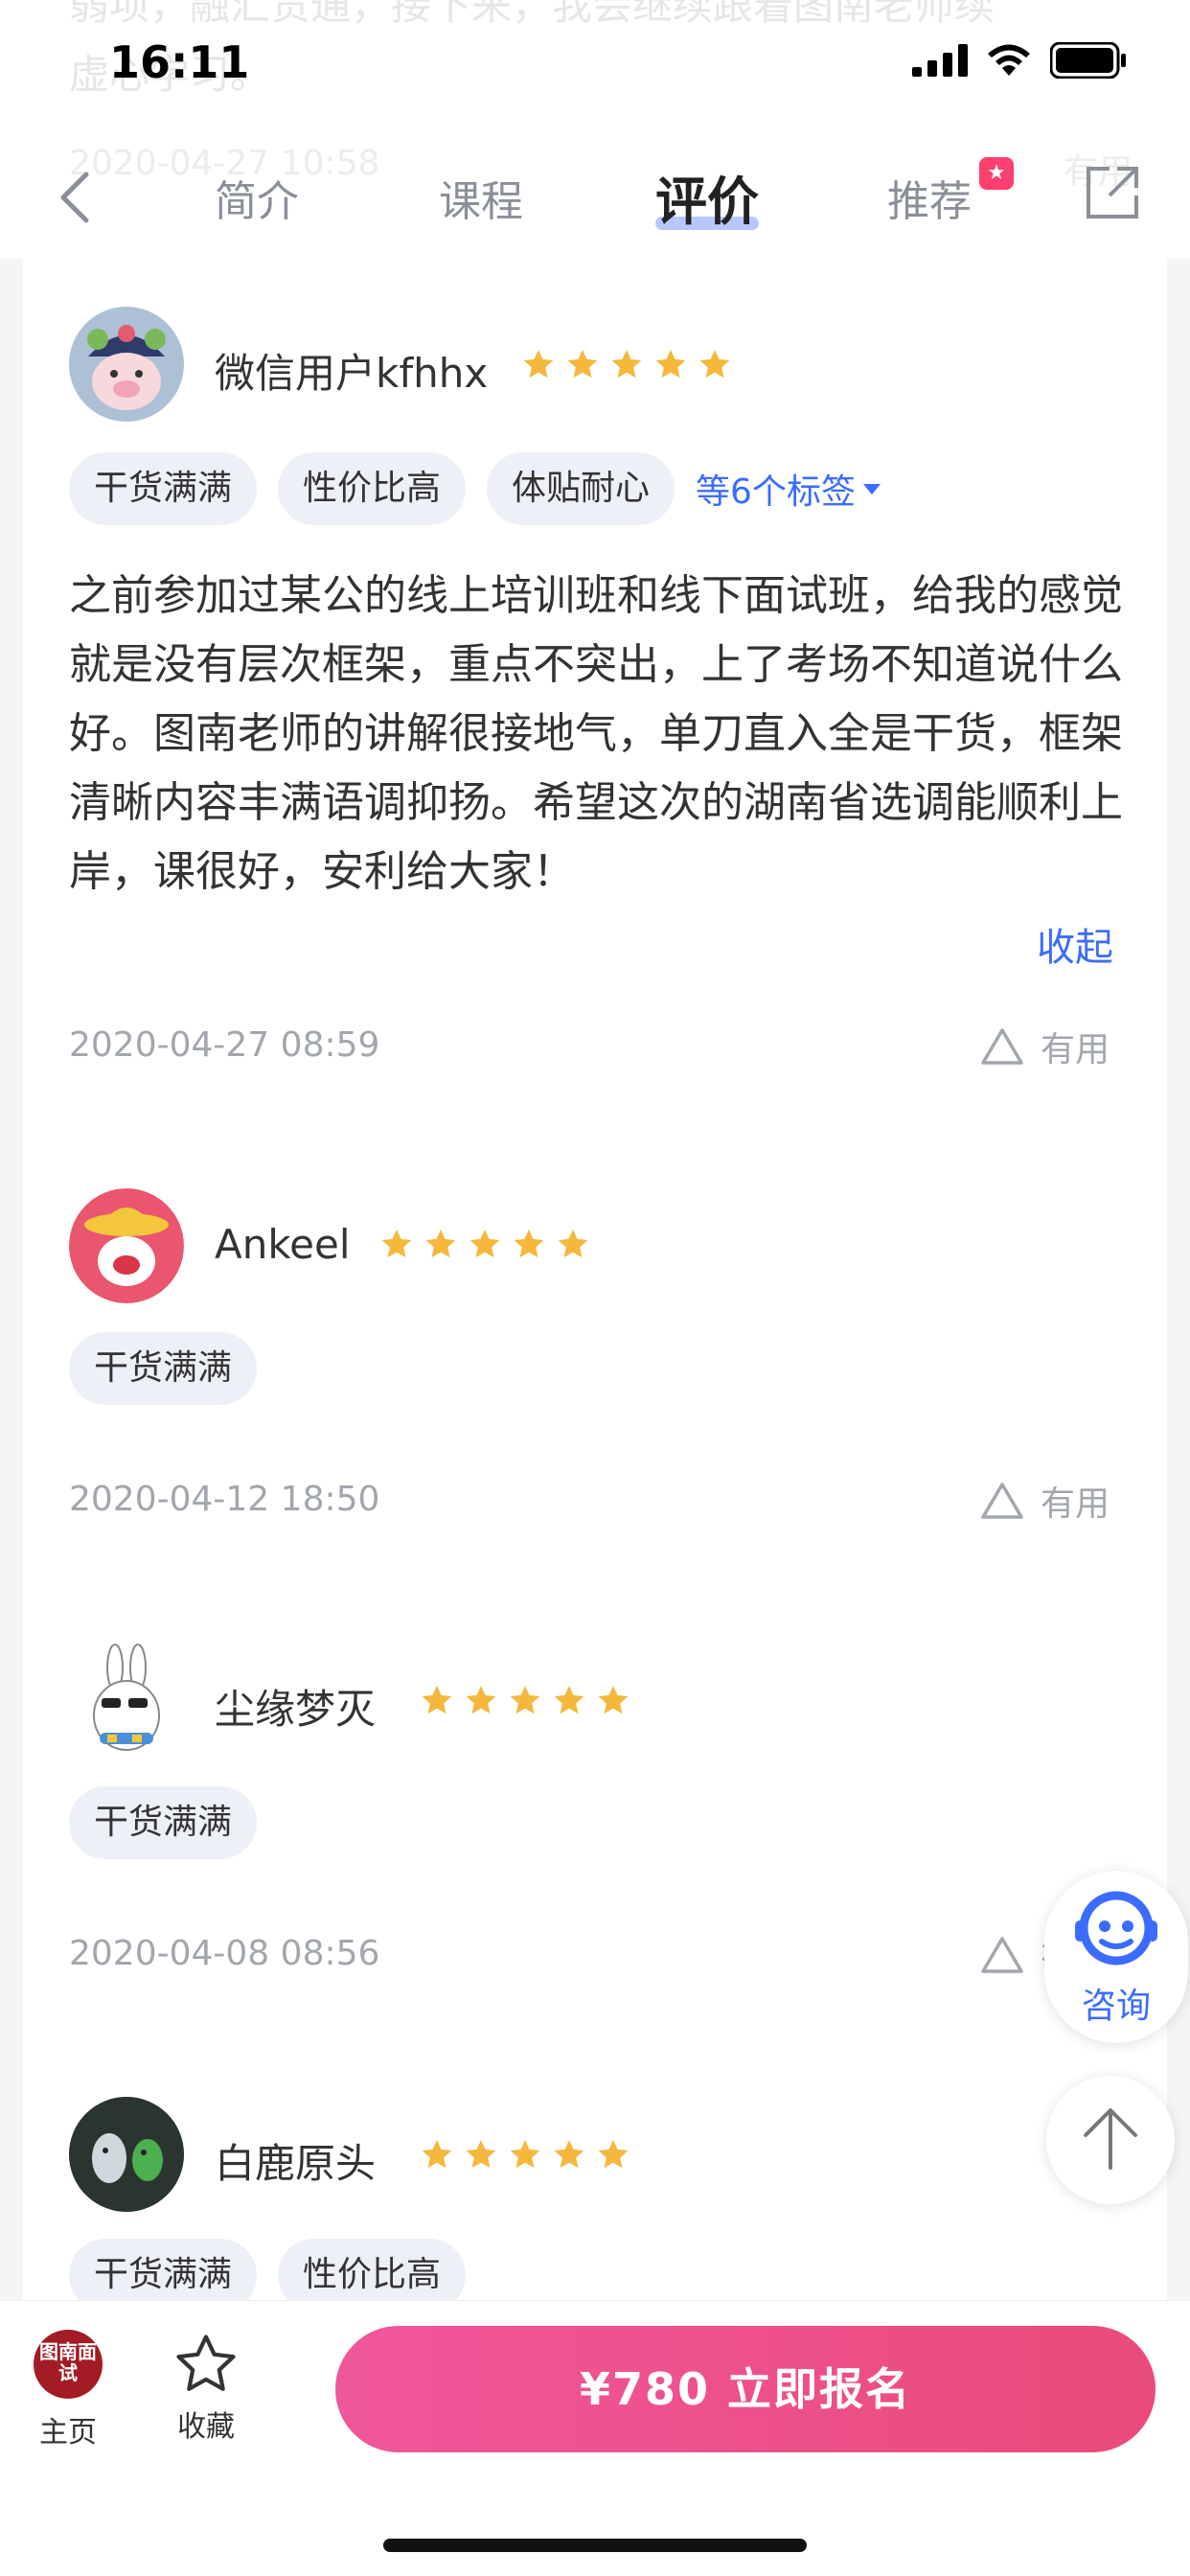 The image size is (1190, 2576). Describe the element at coordinates (206, 2427) in the screenshot. I see `nav-favorite-label: 收藏` at that location.